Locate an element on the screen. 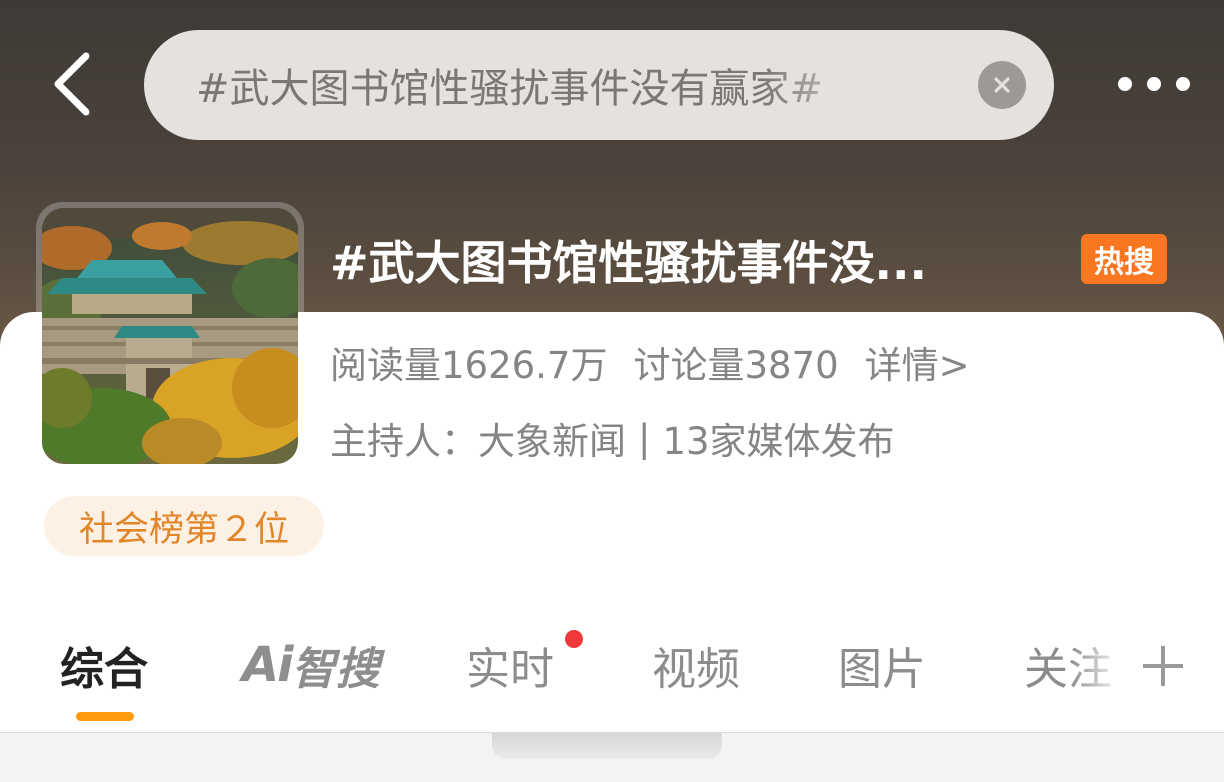 This screenshot has height=782, width=1224. active-tab-indicator is located at coordinates (105, 716).